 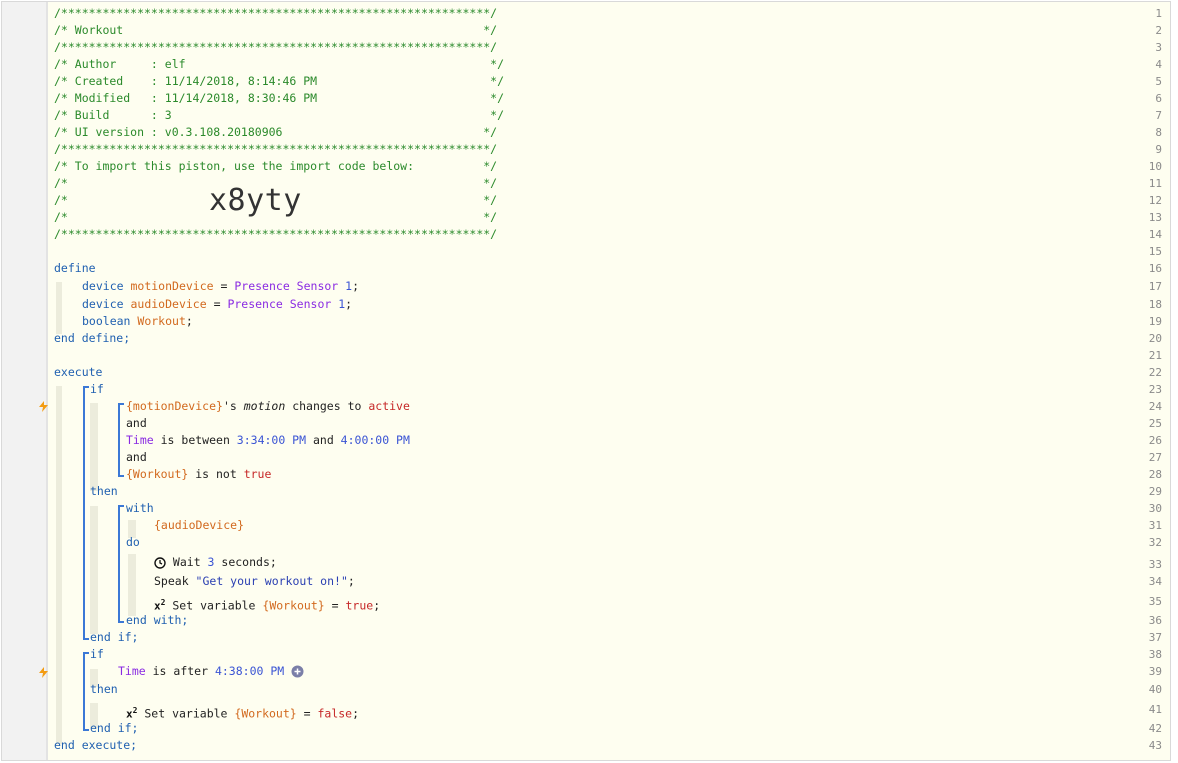 I want to click on header-build: /* Build : 3 */, so click(x=279, y=115).